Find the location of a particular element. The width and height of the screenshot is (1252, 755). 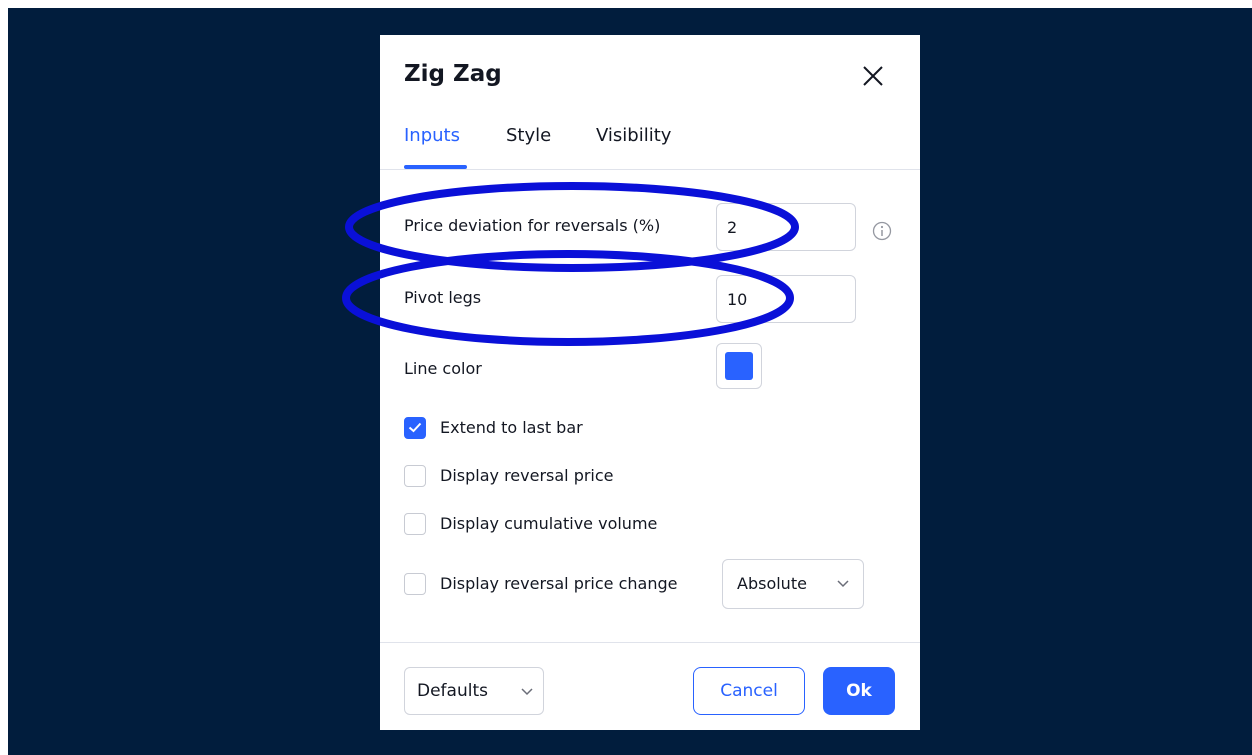

close-button is located at coordinates (873, 76).